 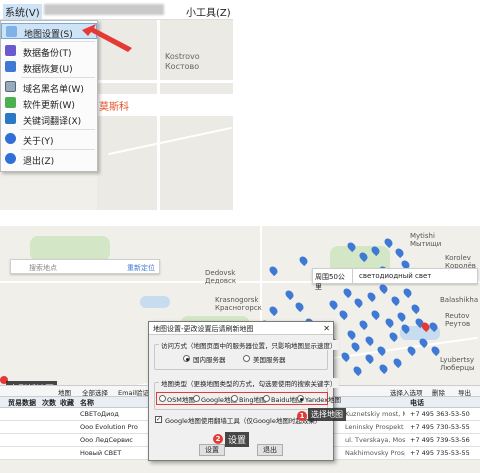 I want to click on map-road, so click(x=165, y=81).